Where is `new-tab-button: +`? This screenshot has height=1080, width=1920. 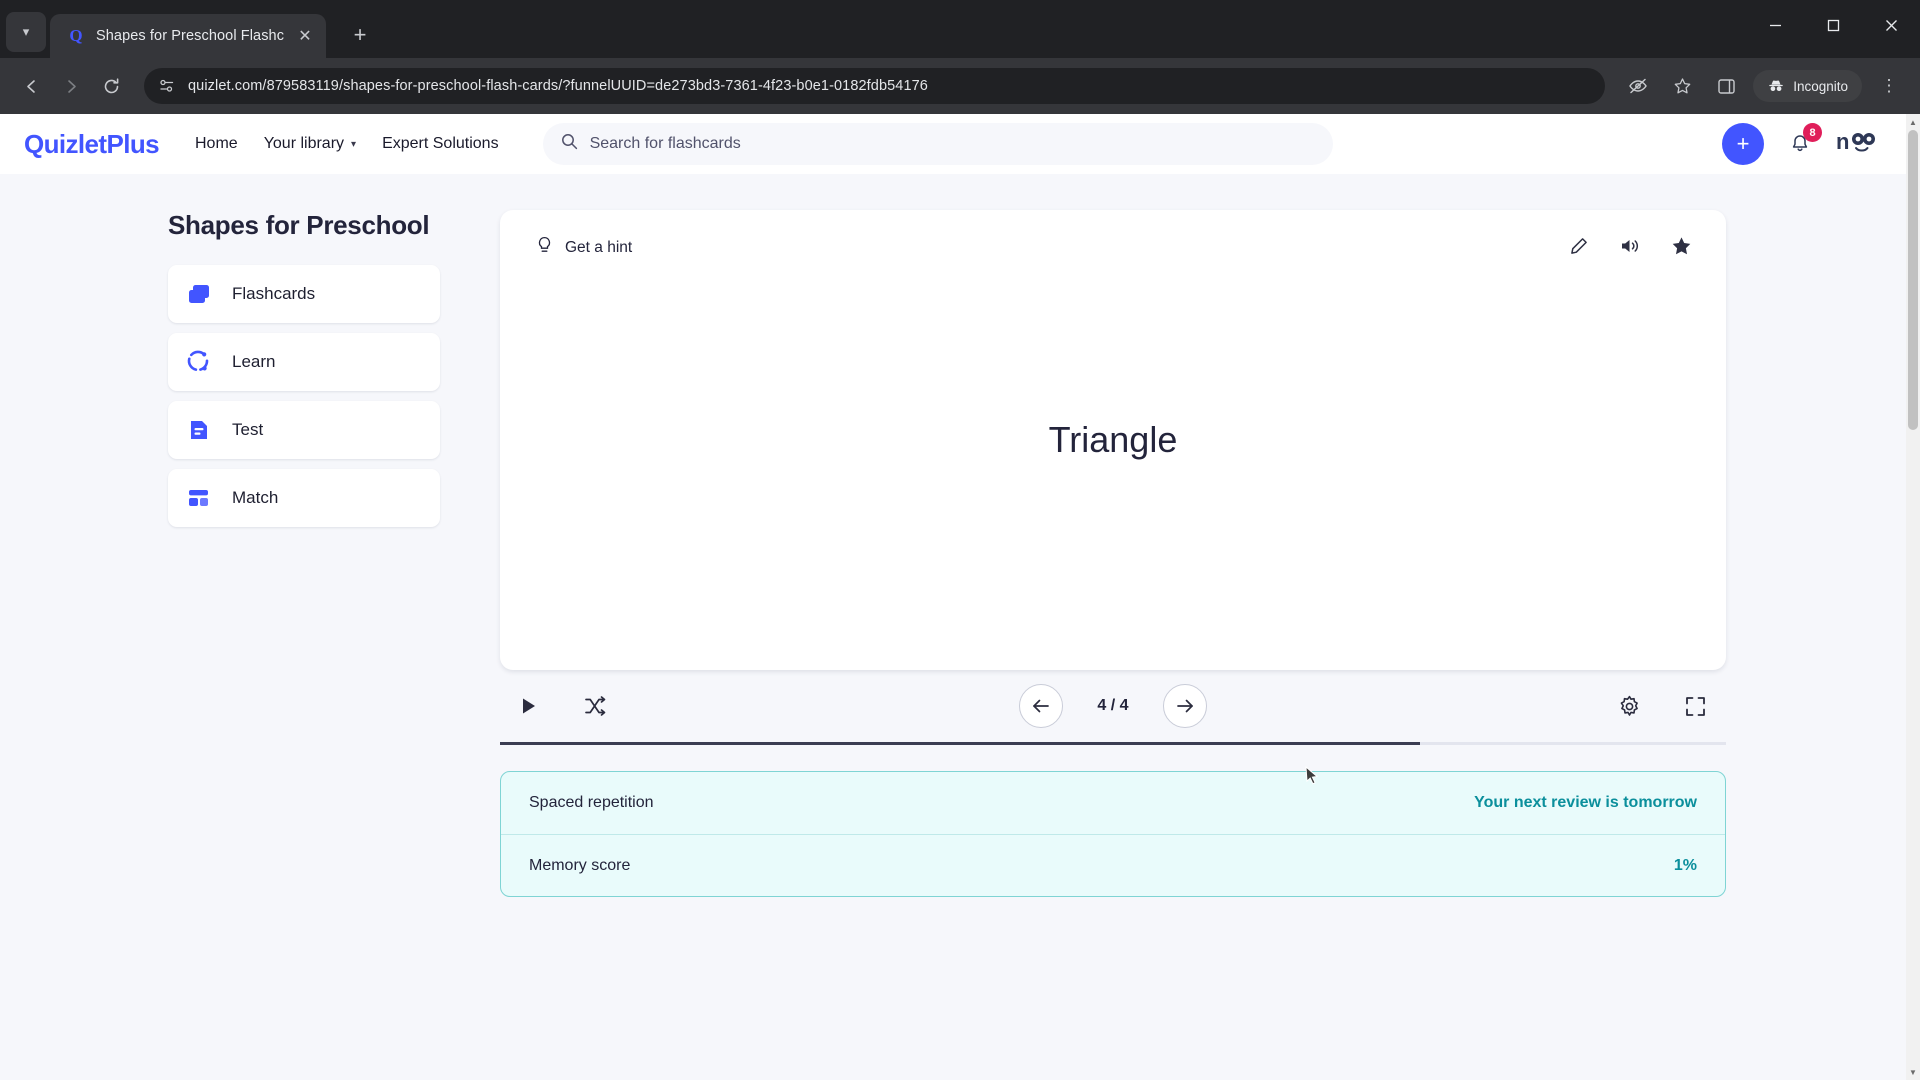
new-tab-button: + is located at coordinates (360, 35).